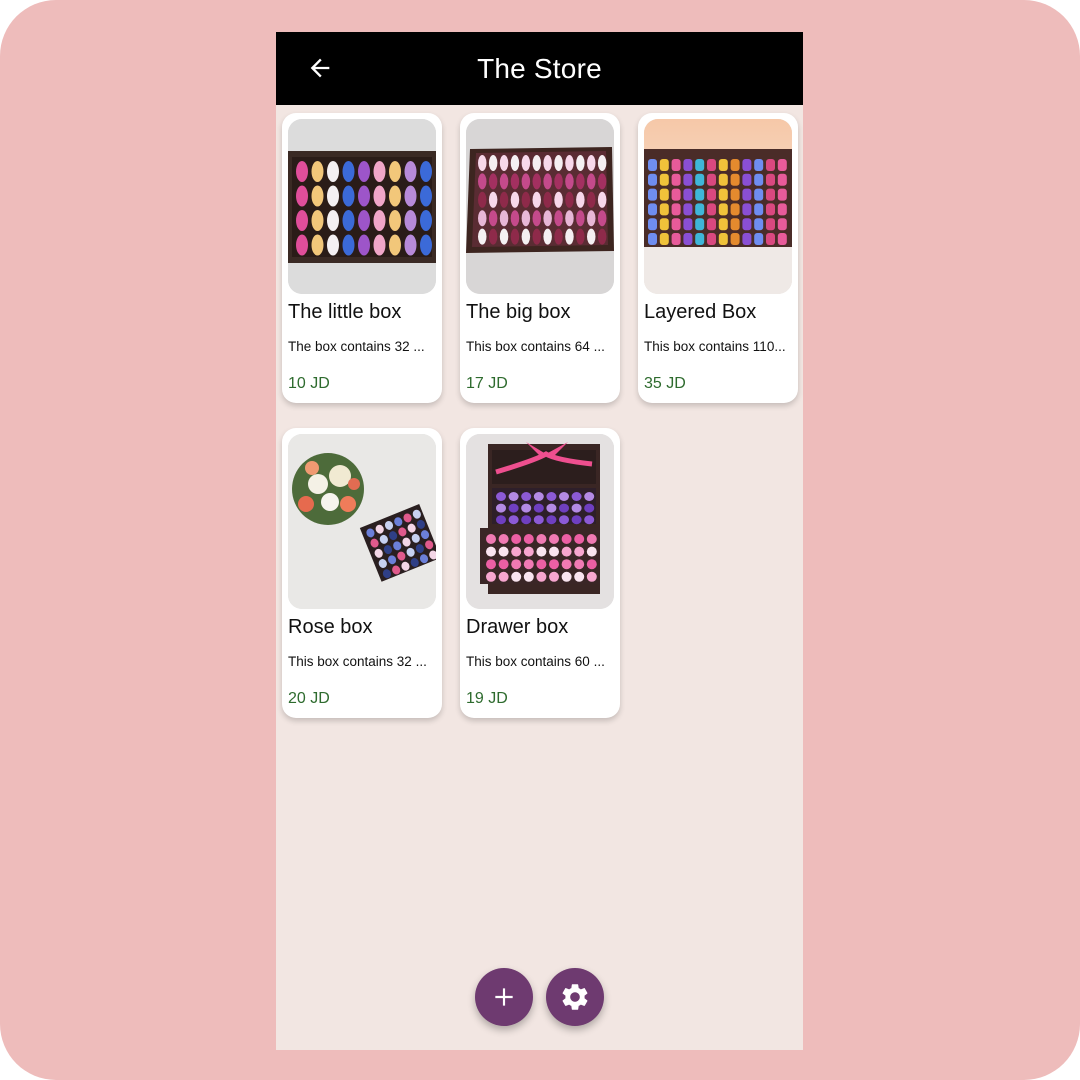 This screenshot has height=1080, width=1080. I want to click on gear-icon, so click(575, 997).